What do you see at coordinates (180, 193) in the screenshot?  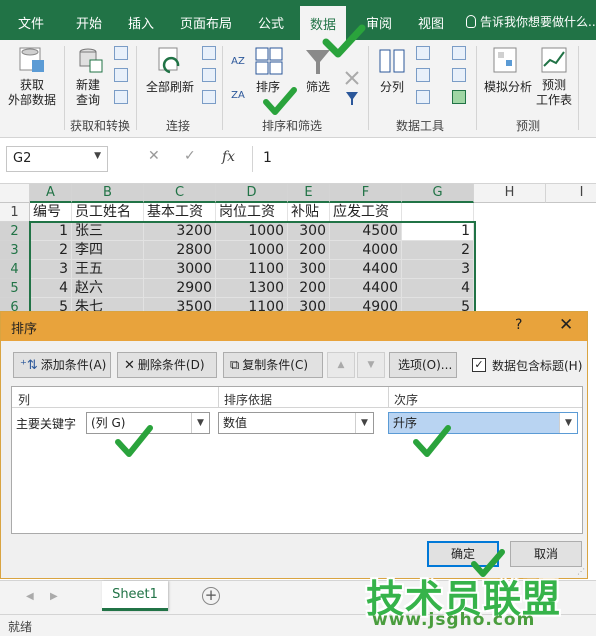 I see `column-header: C` at bounding box center [180, 193].